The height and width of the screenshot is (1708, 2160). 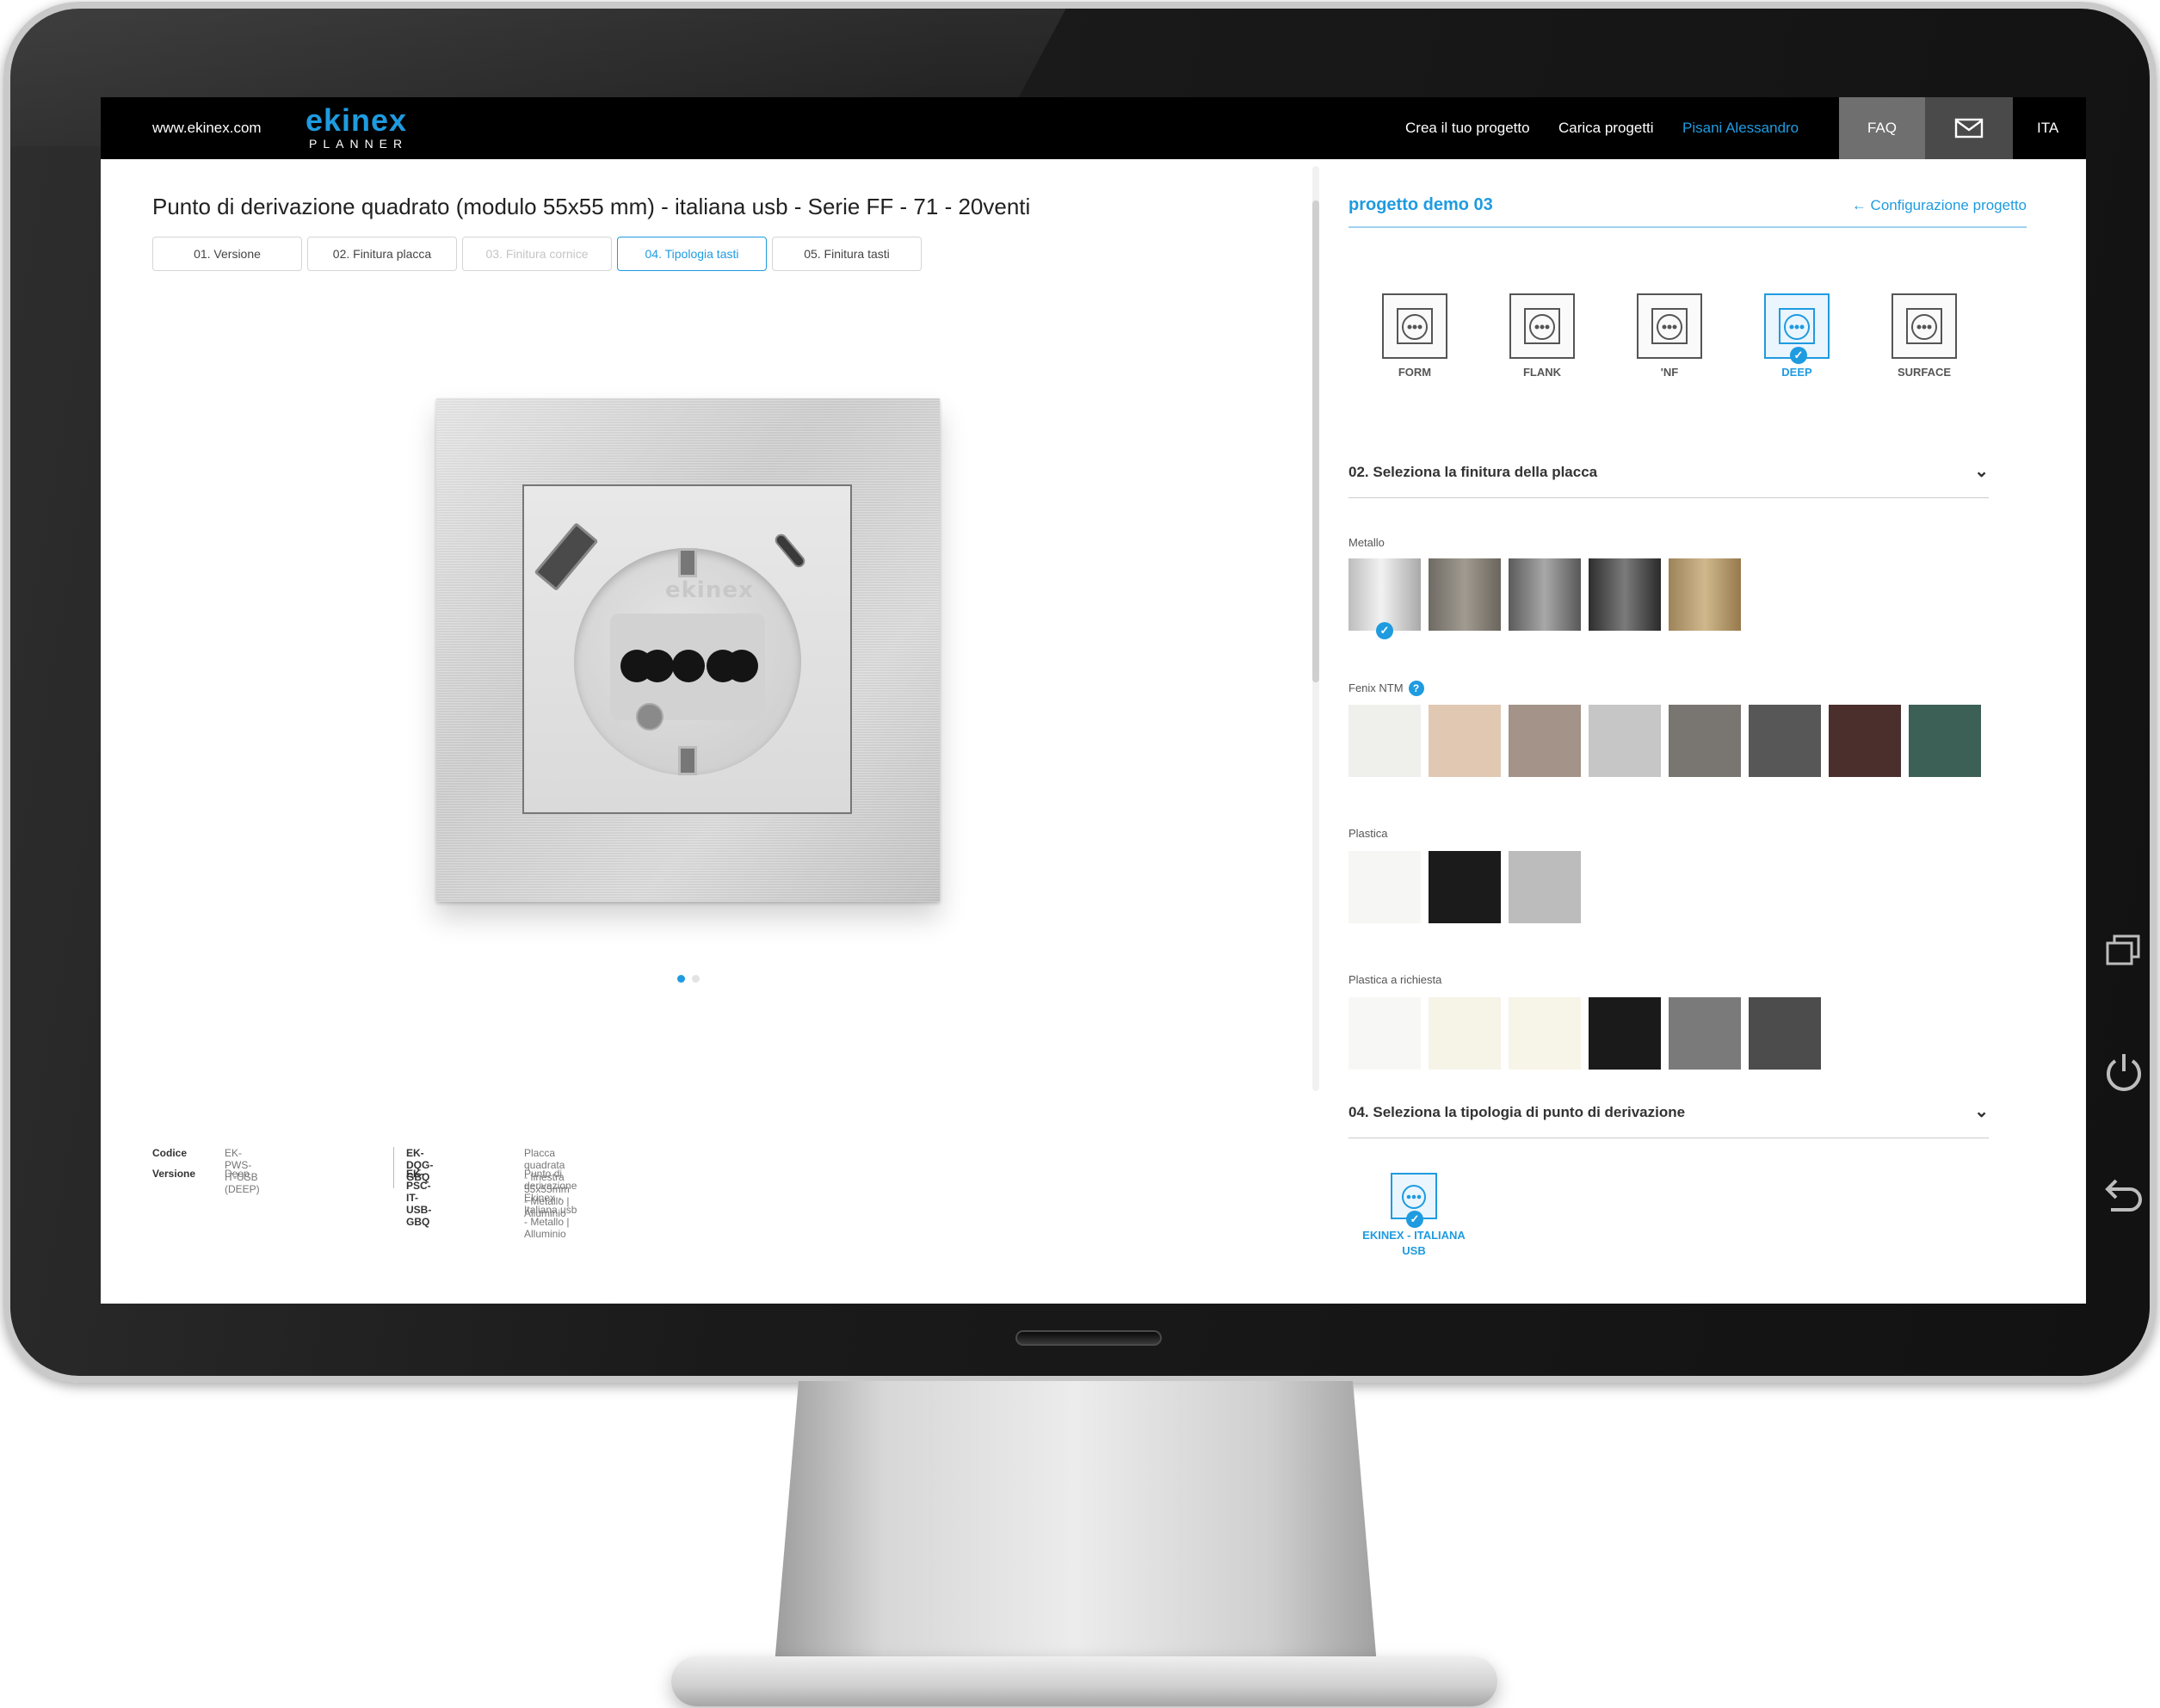 What do you see at coordinates (1584, 1033) in the screenshot?
I see `swatch-row-plastica-richiesta` at bounding box center [1584, 1033].